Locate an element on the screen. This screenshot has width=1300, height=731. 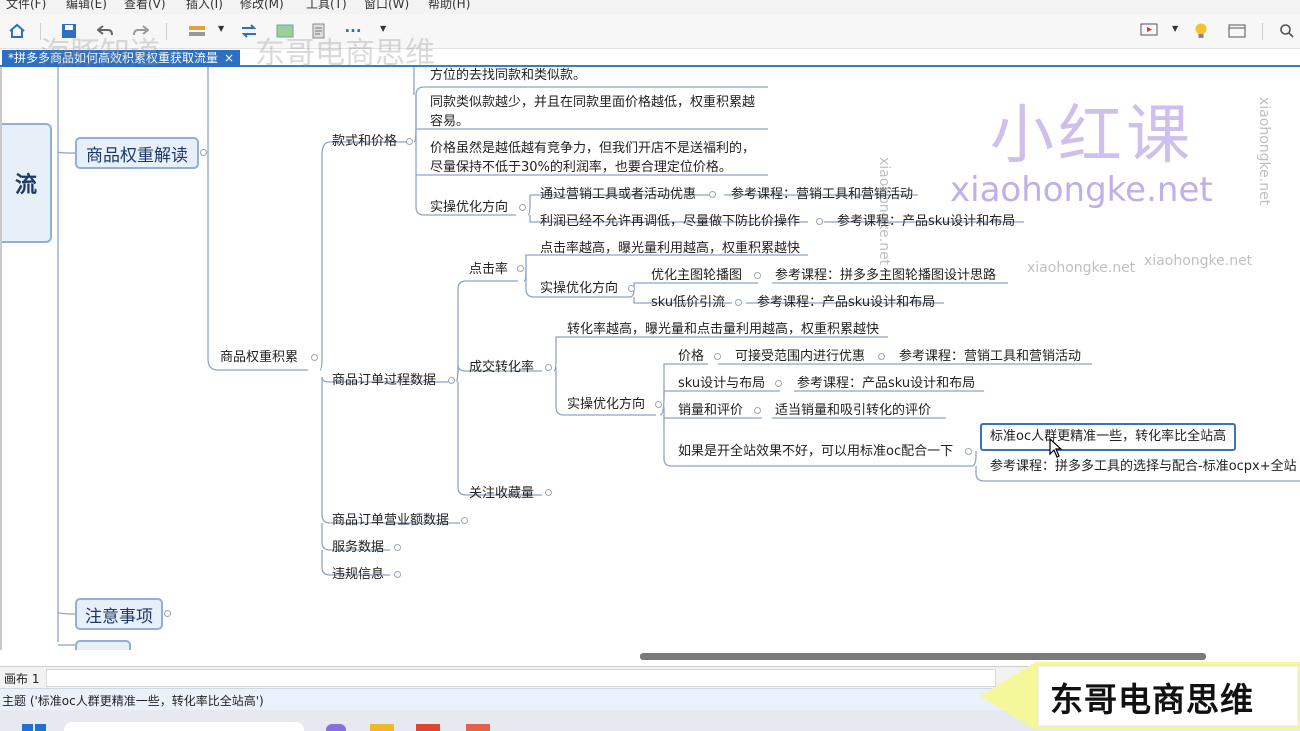
document-tab-strip: *拼多多商品如何高效积累权重获取流量 × is located at coordinates (650, 58).